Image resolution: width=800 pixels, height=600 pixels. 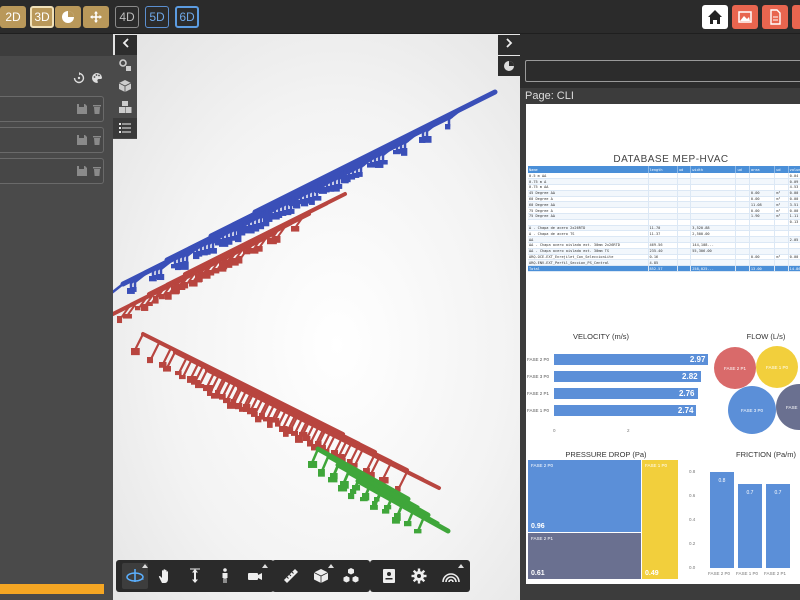 I want to click on pie-chart-tool-button, so click(x=68, y=17).